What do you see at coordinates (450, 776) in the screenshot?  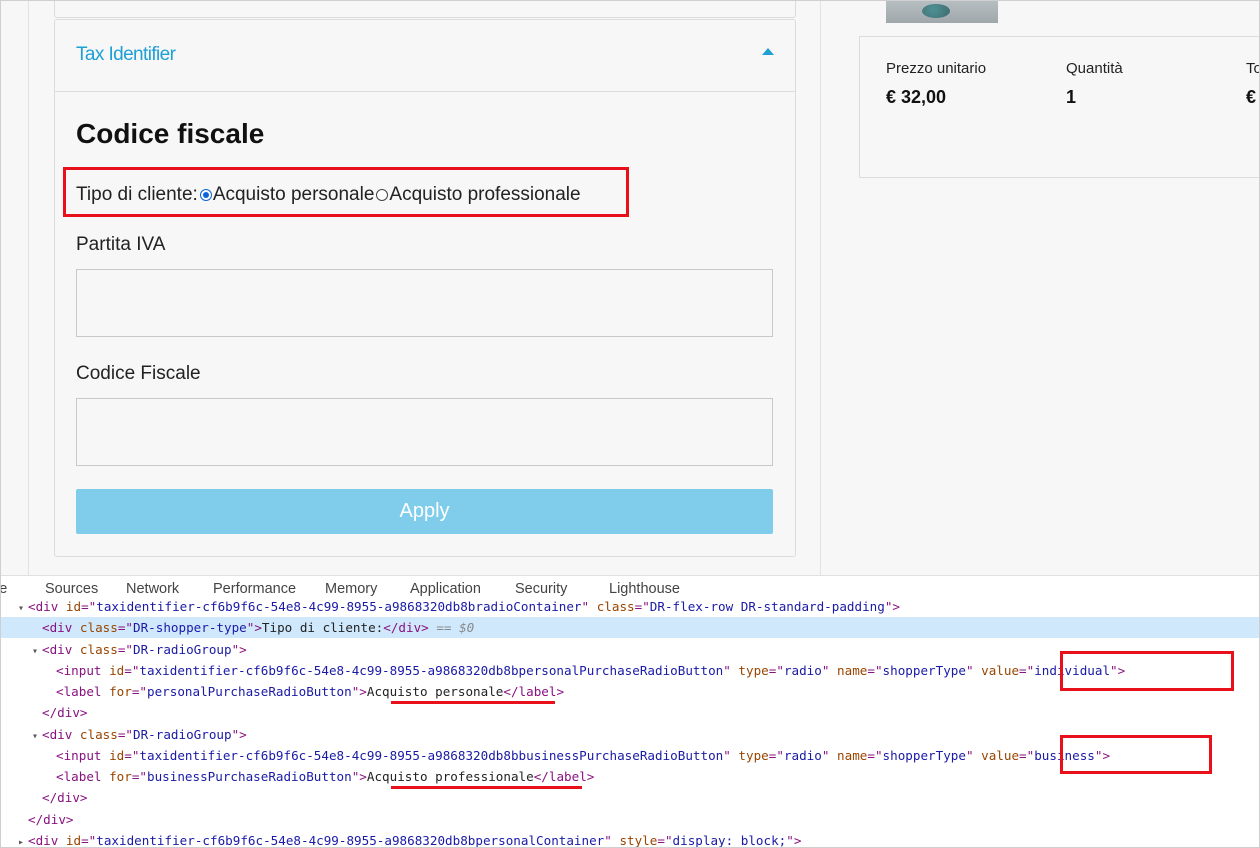 I see `code-token: Acquisto professionale` at bounding box center [450, 776].